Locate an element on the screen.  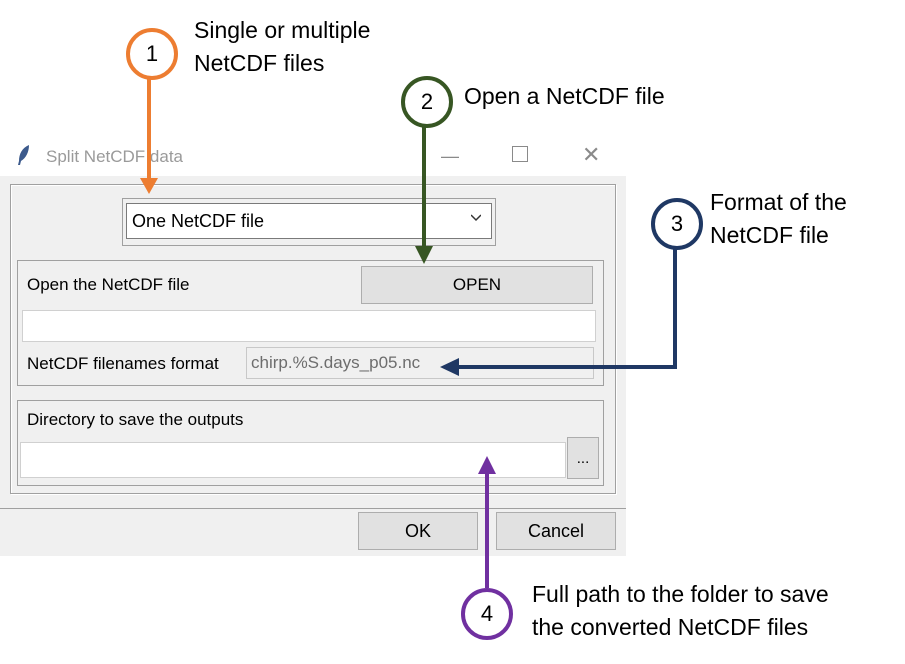
annotation-text-2: Open a NetCDF file is located at coordinates (564, 96).